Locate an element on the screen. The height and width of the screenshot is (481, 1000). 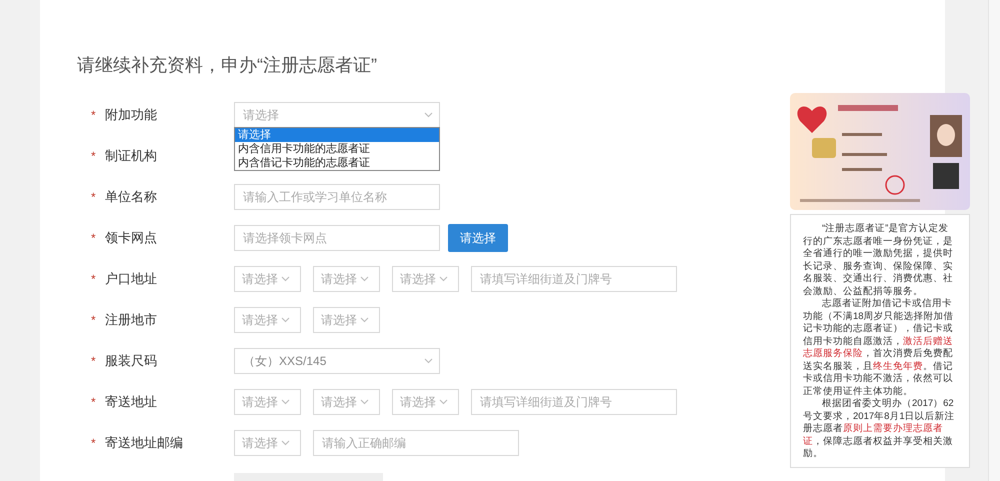
field-label: 单位名称 is located at coordinates (131, 197).